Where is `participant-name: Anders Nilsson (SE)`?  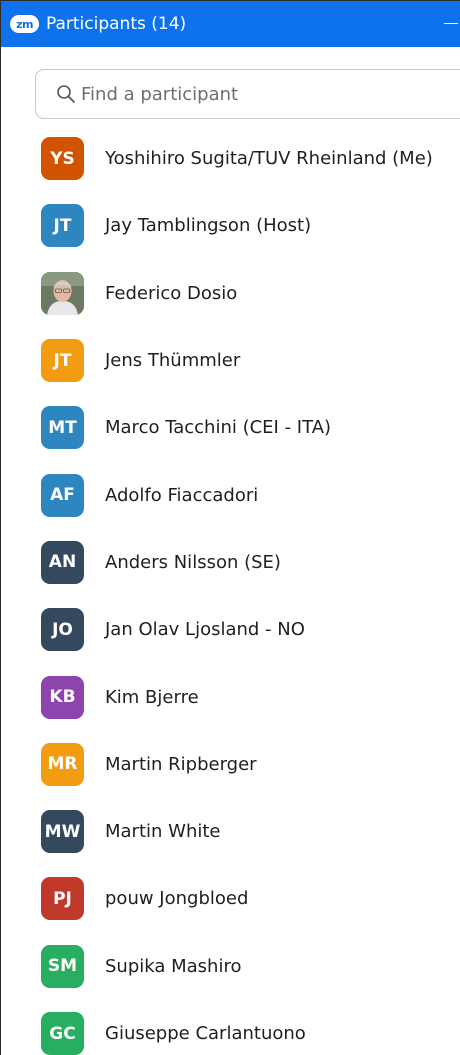
participant-name: Anders Nilsson (SE) is located at coordinates (193, 562).